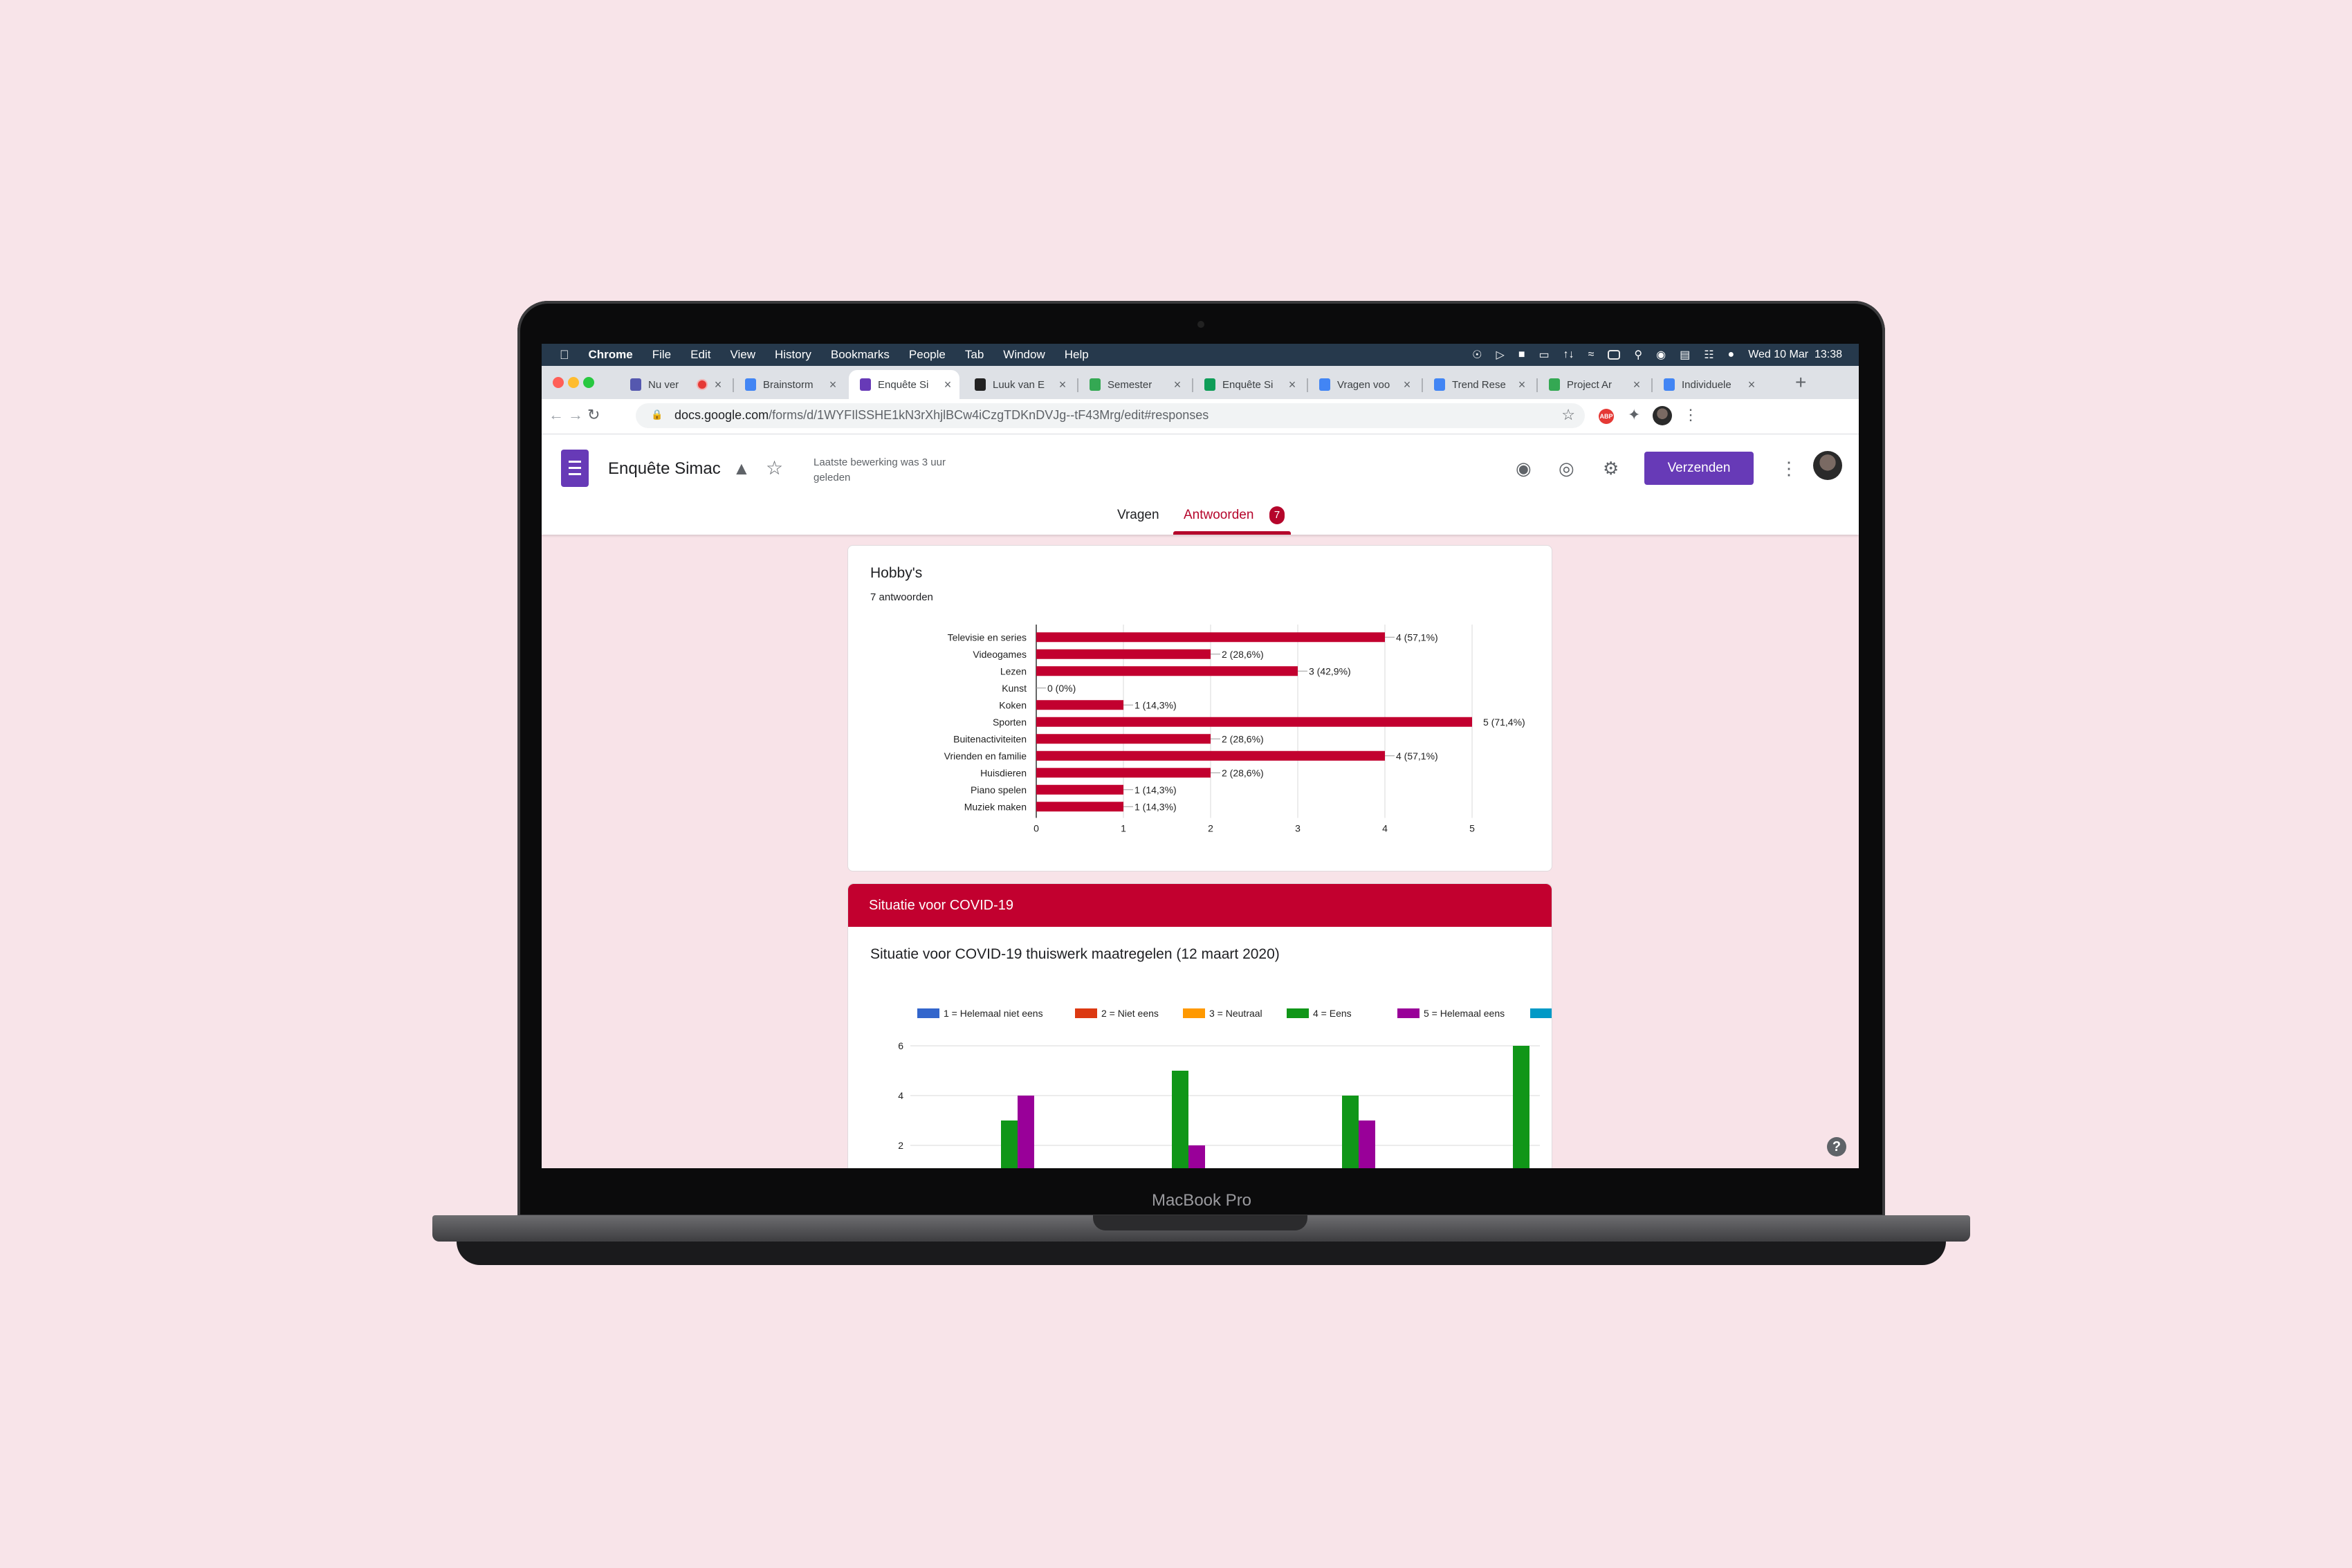 Image resolution: width=2352 pixels, height=1568 pixels. I want to click on elephant-icon: ■, so click(1521, 355).